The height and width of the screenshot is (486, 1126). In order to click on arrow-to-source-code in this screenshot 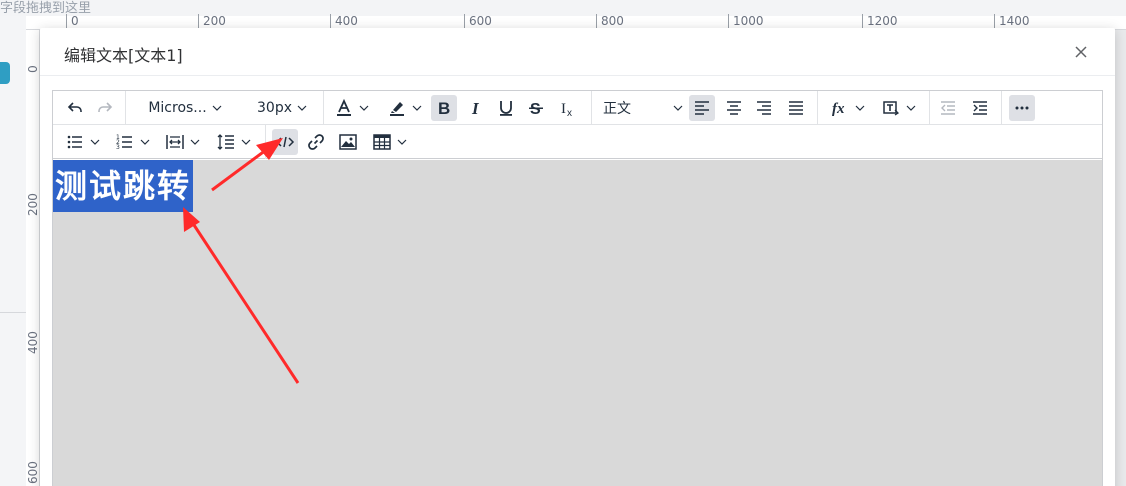, I will do `click(247, 165)`.